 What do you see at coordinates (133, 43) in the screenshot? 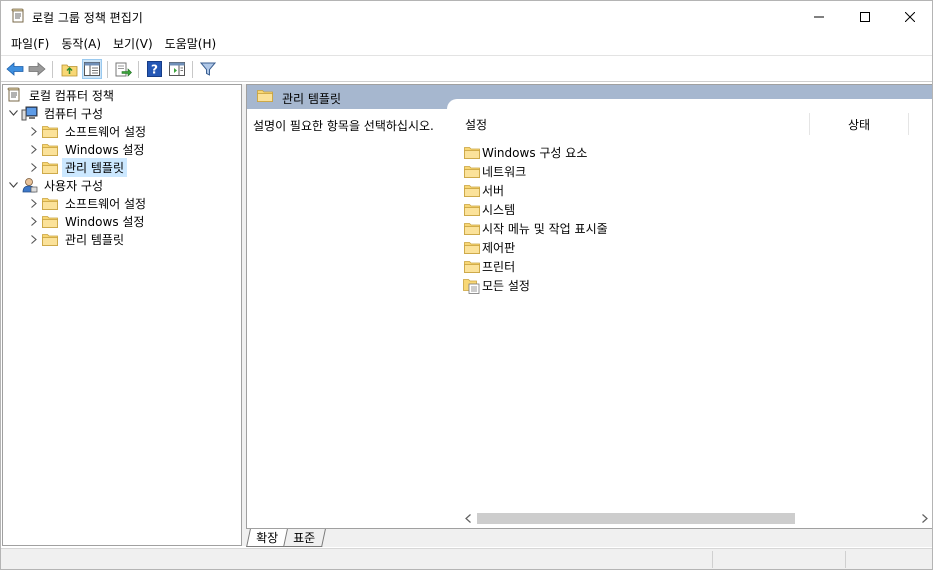
I see `menu-view: 보기(V)` at bounding box center [133, 43].